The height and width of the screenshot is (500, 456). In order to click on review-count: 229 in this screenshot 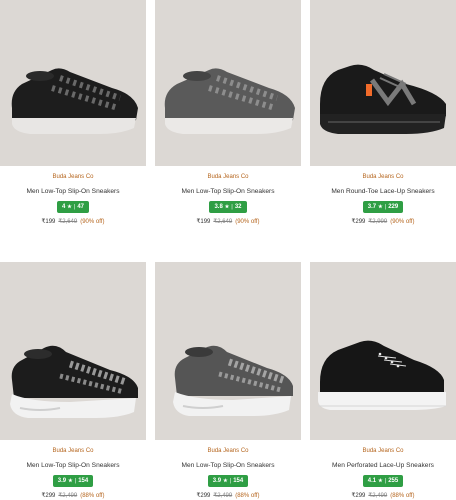, I will do `click(393, 207)`.